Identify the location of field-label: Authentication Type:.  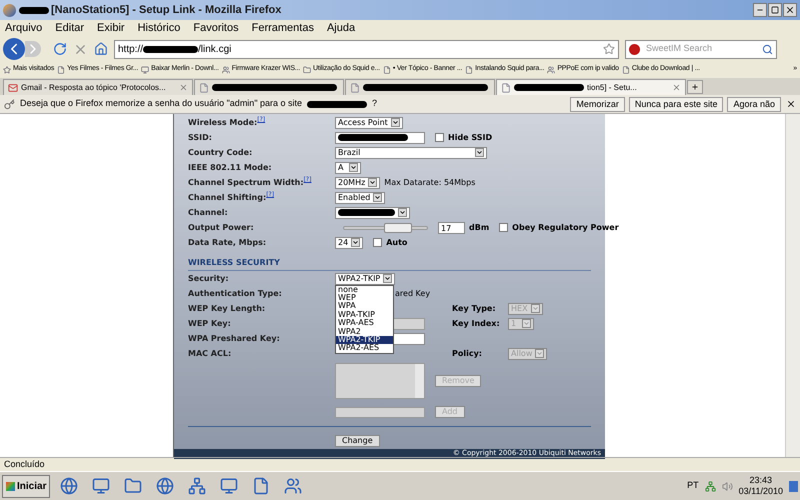
(235, 294).